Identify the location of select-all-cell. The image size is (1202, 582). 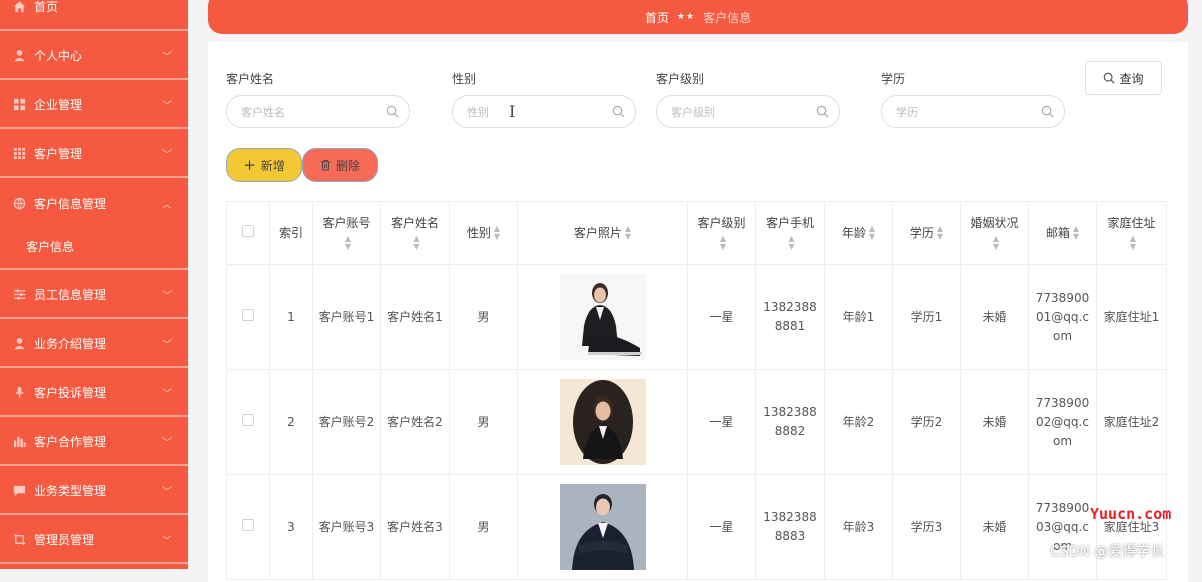
(248, 233).